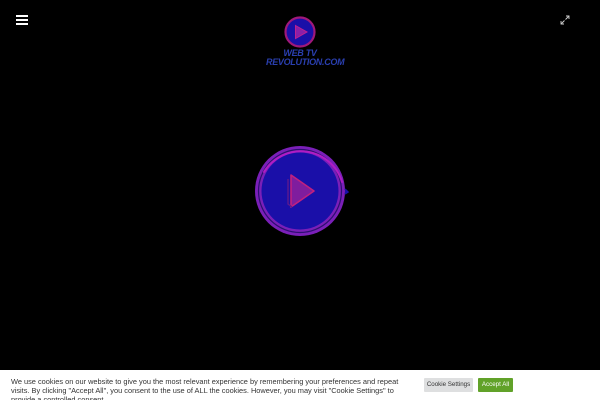 The image size is (600, 400). Describe the element at coordinates (448, 385) in the screenshot. I see `cookie-settings-button: Cookie Settings` at that location.